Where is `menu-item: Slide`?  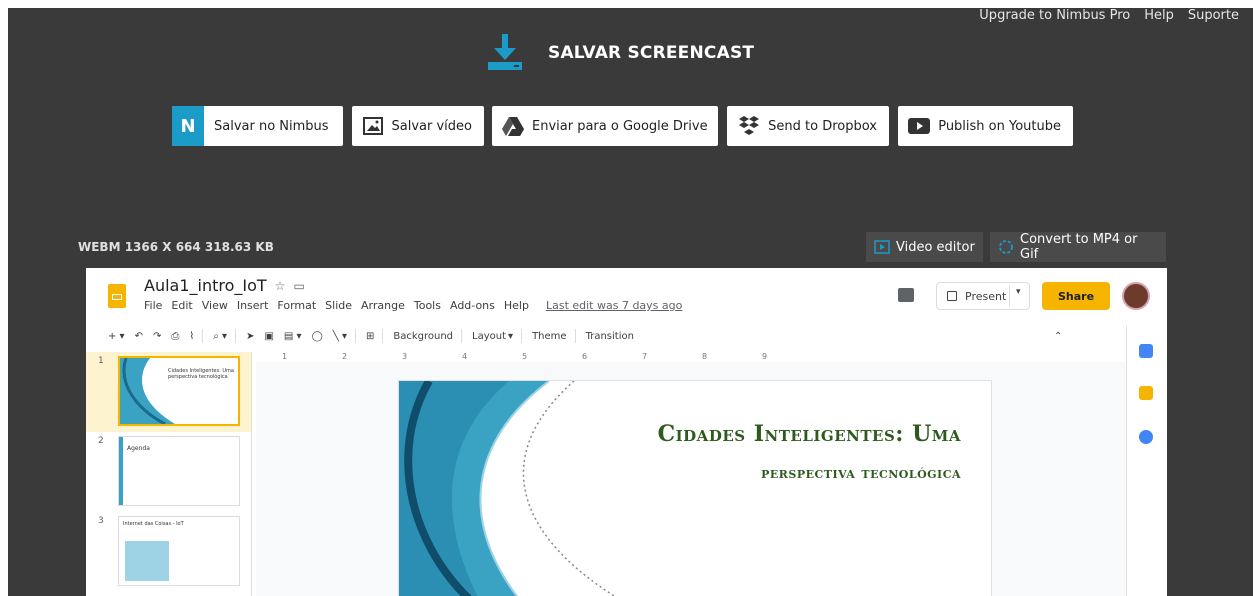 menu-item: Slide is located at coordinates (339, 305).